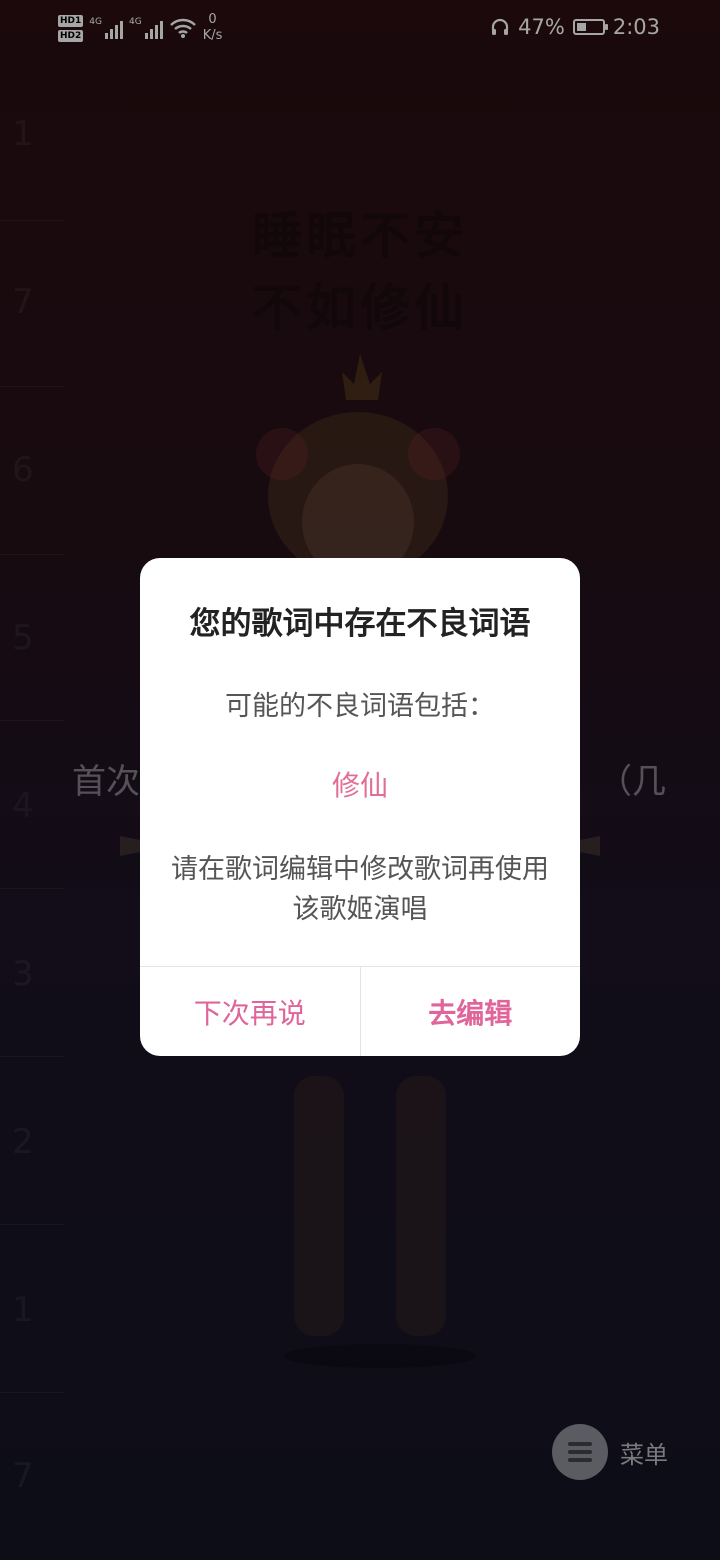 The width and height of the screenshot is (720, 1560). Describe the element at coordinates (250, 1011) in the screenshot. I see `cancel-button: 下次再说` at that location.